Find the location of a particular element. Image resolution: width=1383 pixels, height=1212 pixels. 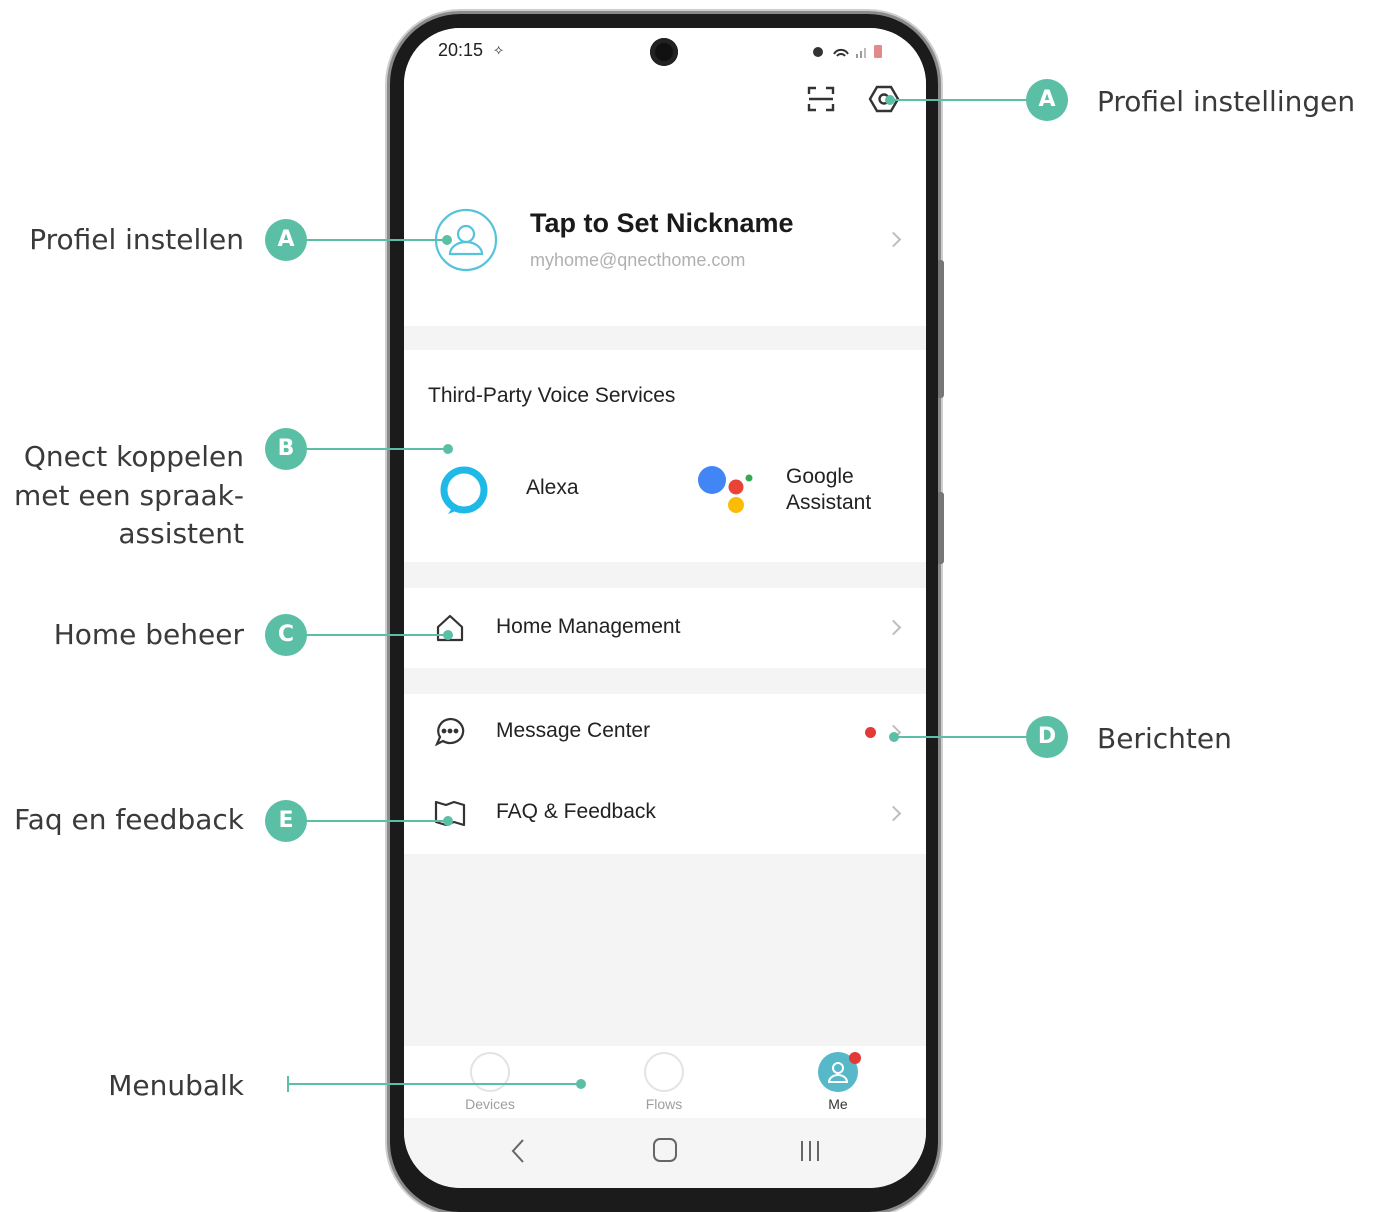

callout-label-home: Home beheer is located at coordinates (148, 634).